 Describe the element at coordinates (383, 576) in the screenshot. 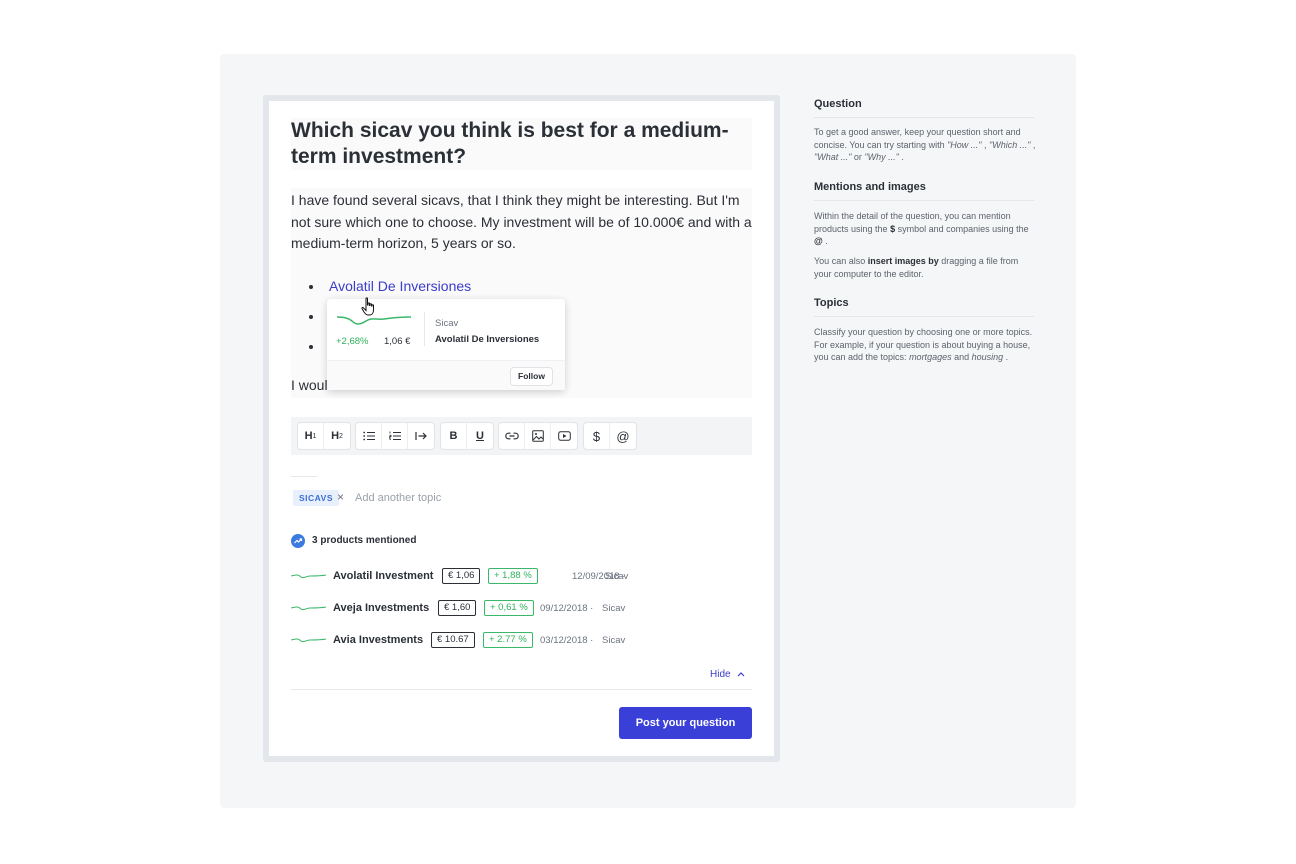

I see `product-name: Avolatil Investment` at that location.